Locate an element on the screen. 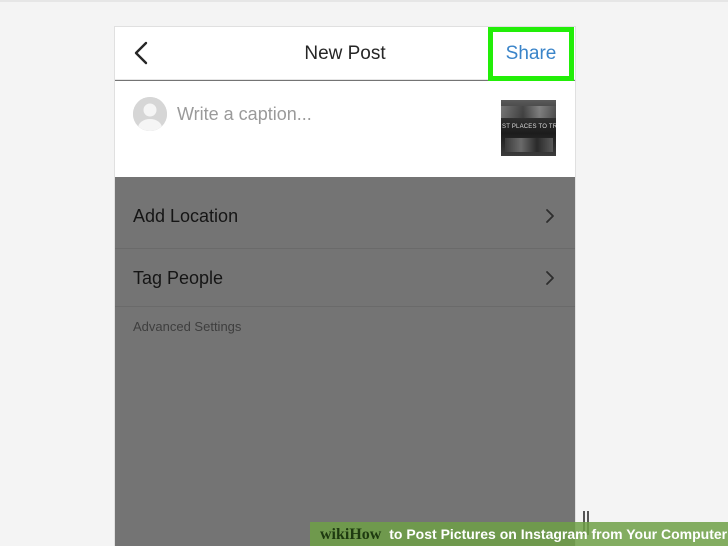 This screenshot has width=728, height=546. thumbnail-text: ST PLACES TO TRAV is located at coordinates (529, 127).